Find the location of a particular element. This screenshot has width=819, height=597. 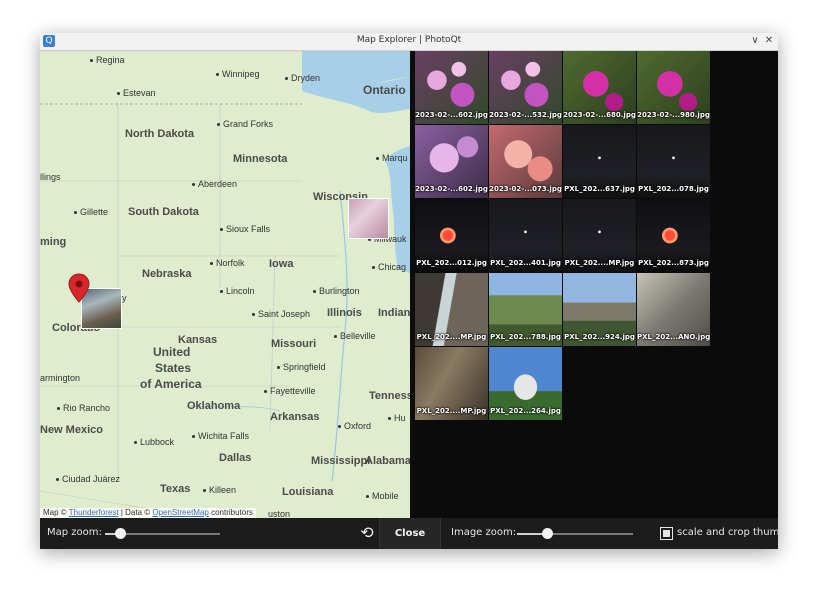

map-label-minnesota: Minnesota is located at coordinates (260, 159).